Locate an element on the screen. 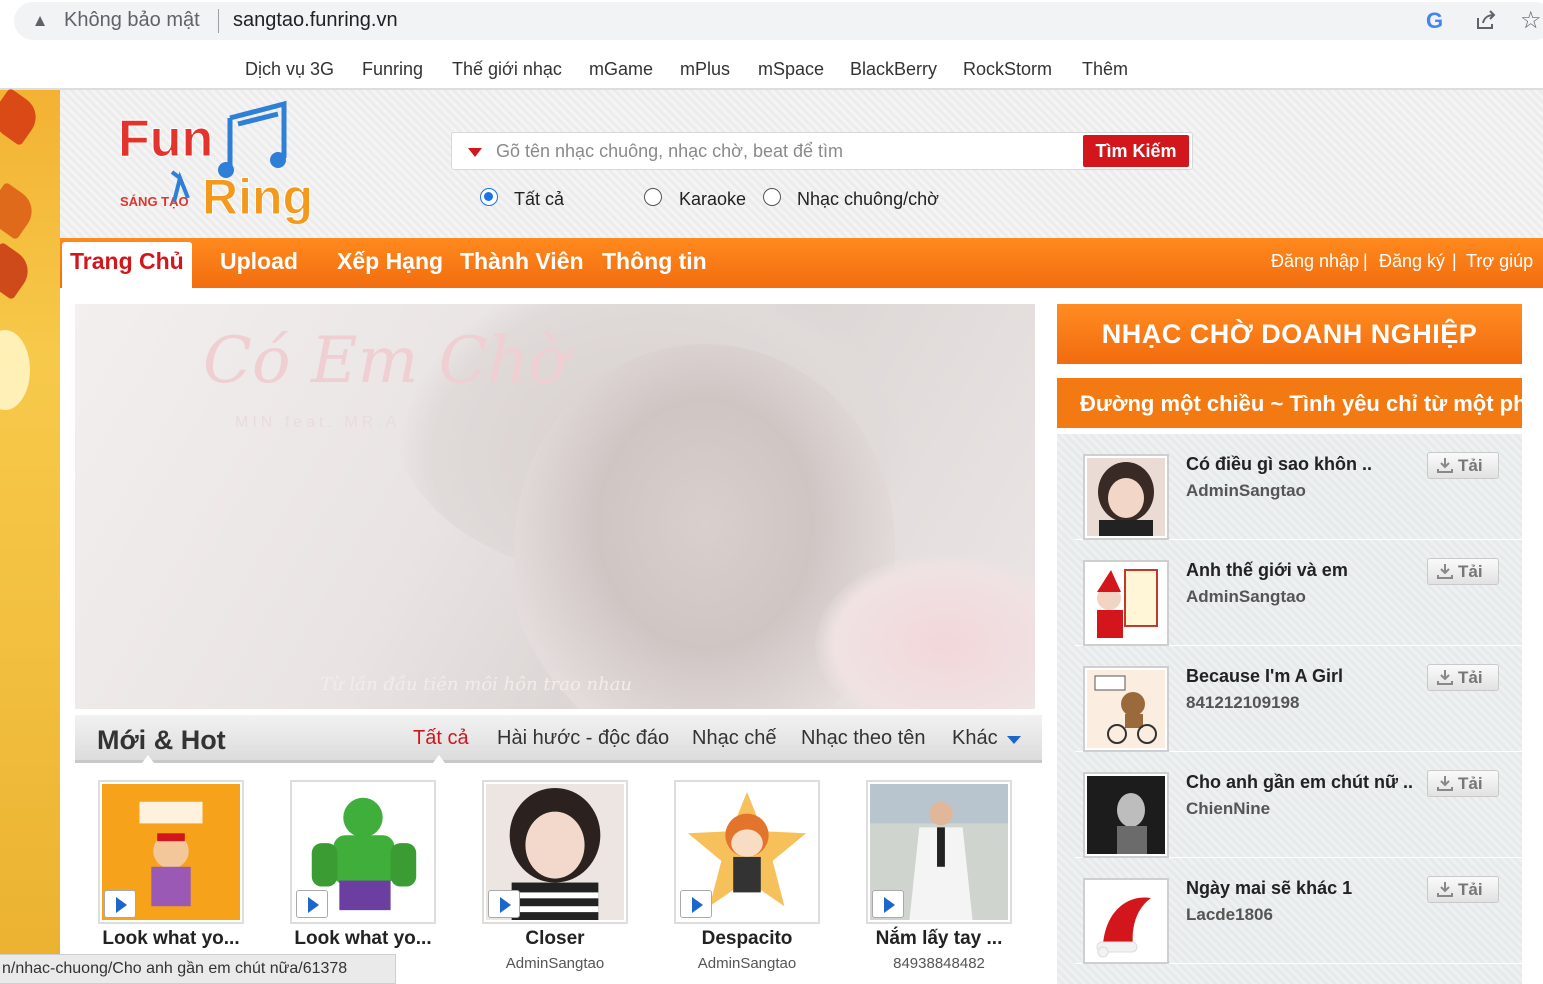 The height and width of the screenshot is (984, 1543). radio-karaoke is located at coordinates (653, 197).